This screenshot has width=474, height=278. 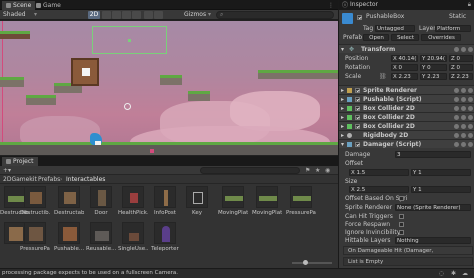 I want to click on asset-item: Teleporter, so click(x=165, y=237).